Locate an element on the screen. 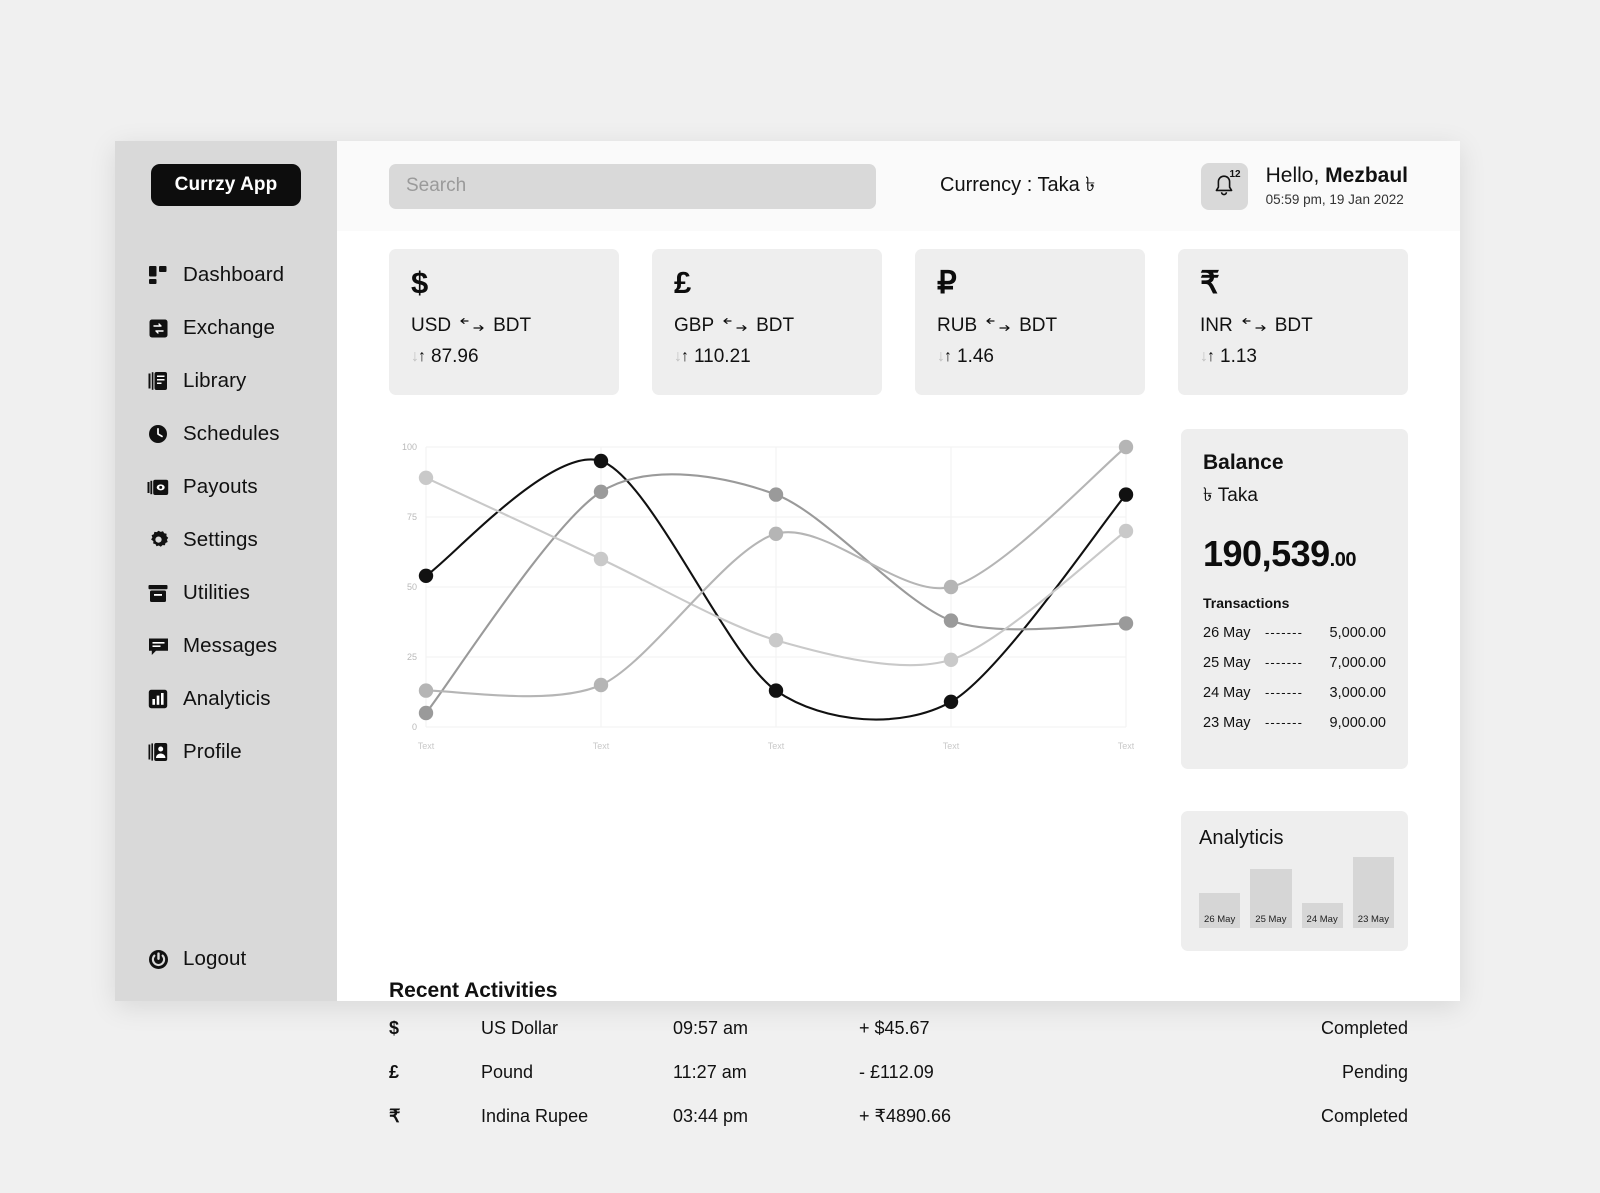 The image size is (1600, 1193). y-axis-tick: 100 is located at coordinates (409, 447).